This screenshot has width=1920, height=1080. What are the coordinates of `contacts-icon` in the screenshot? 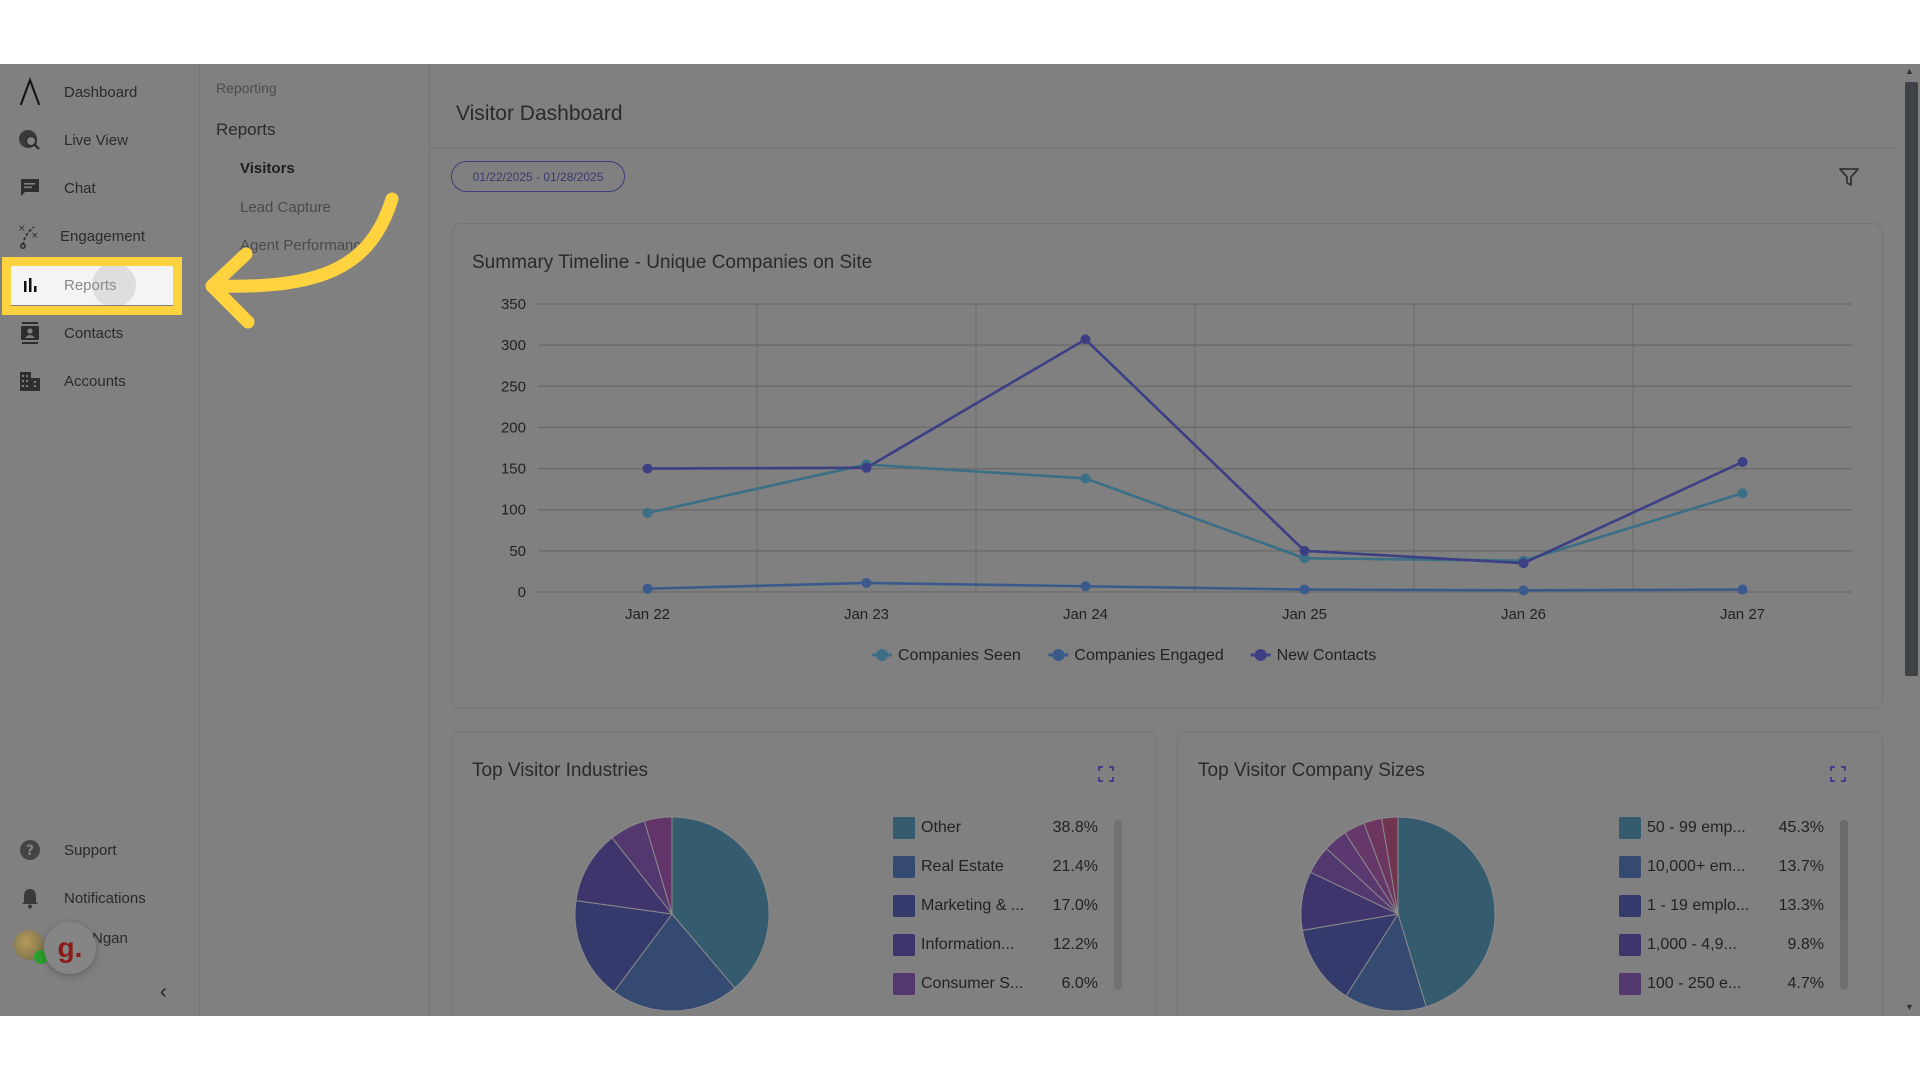 It's located at (30, 333).